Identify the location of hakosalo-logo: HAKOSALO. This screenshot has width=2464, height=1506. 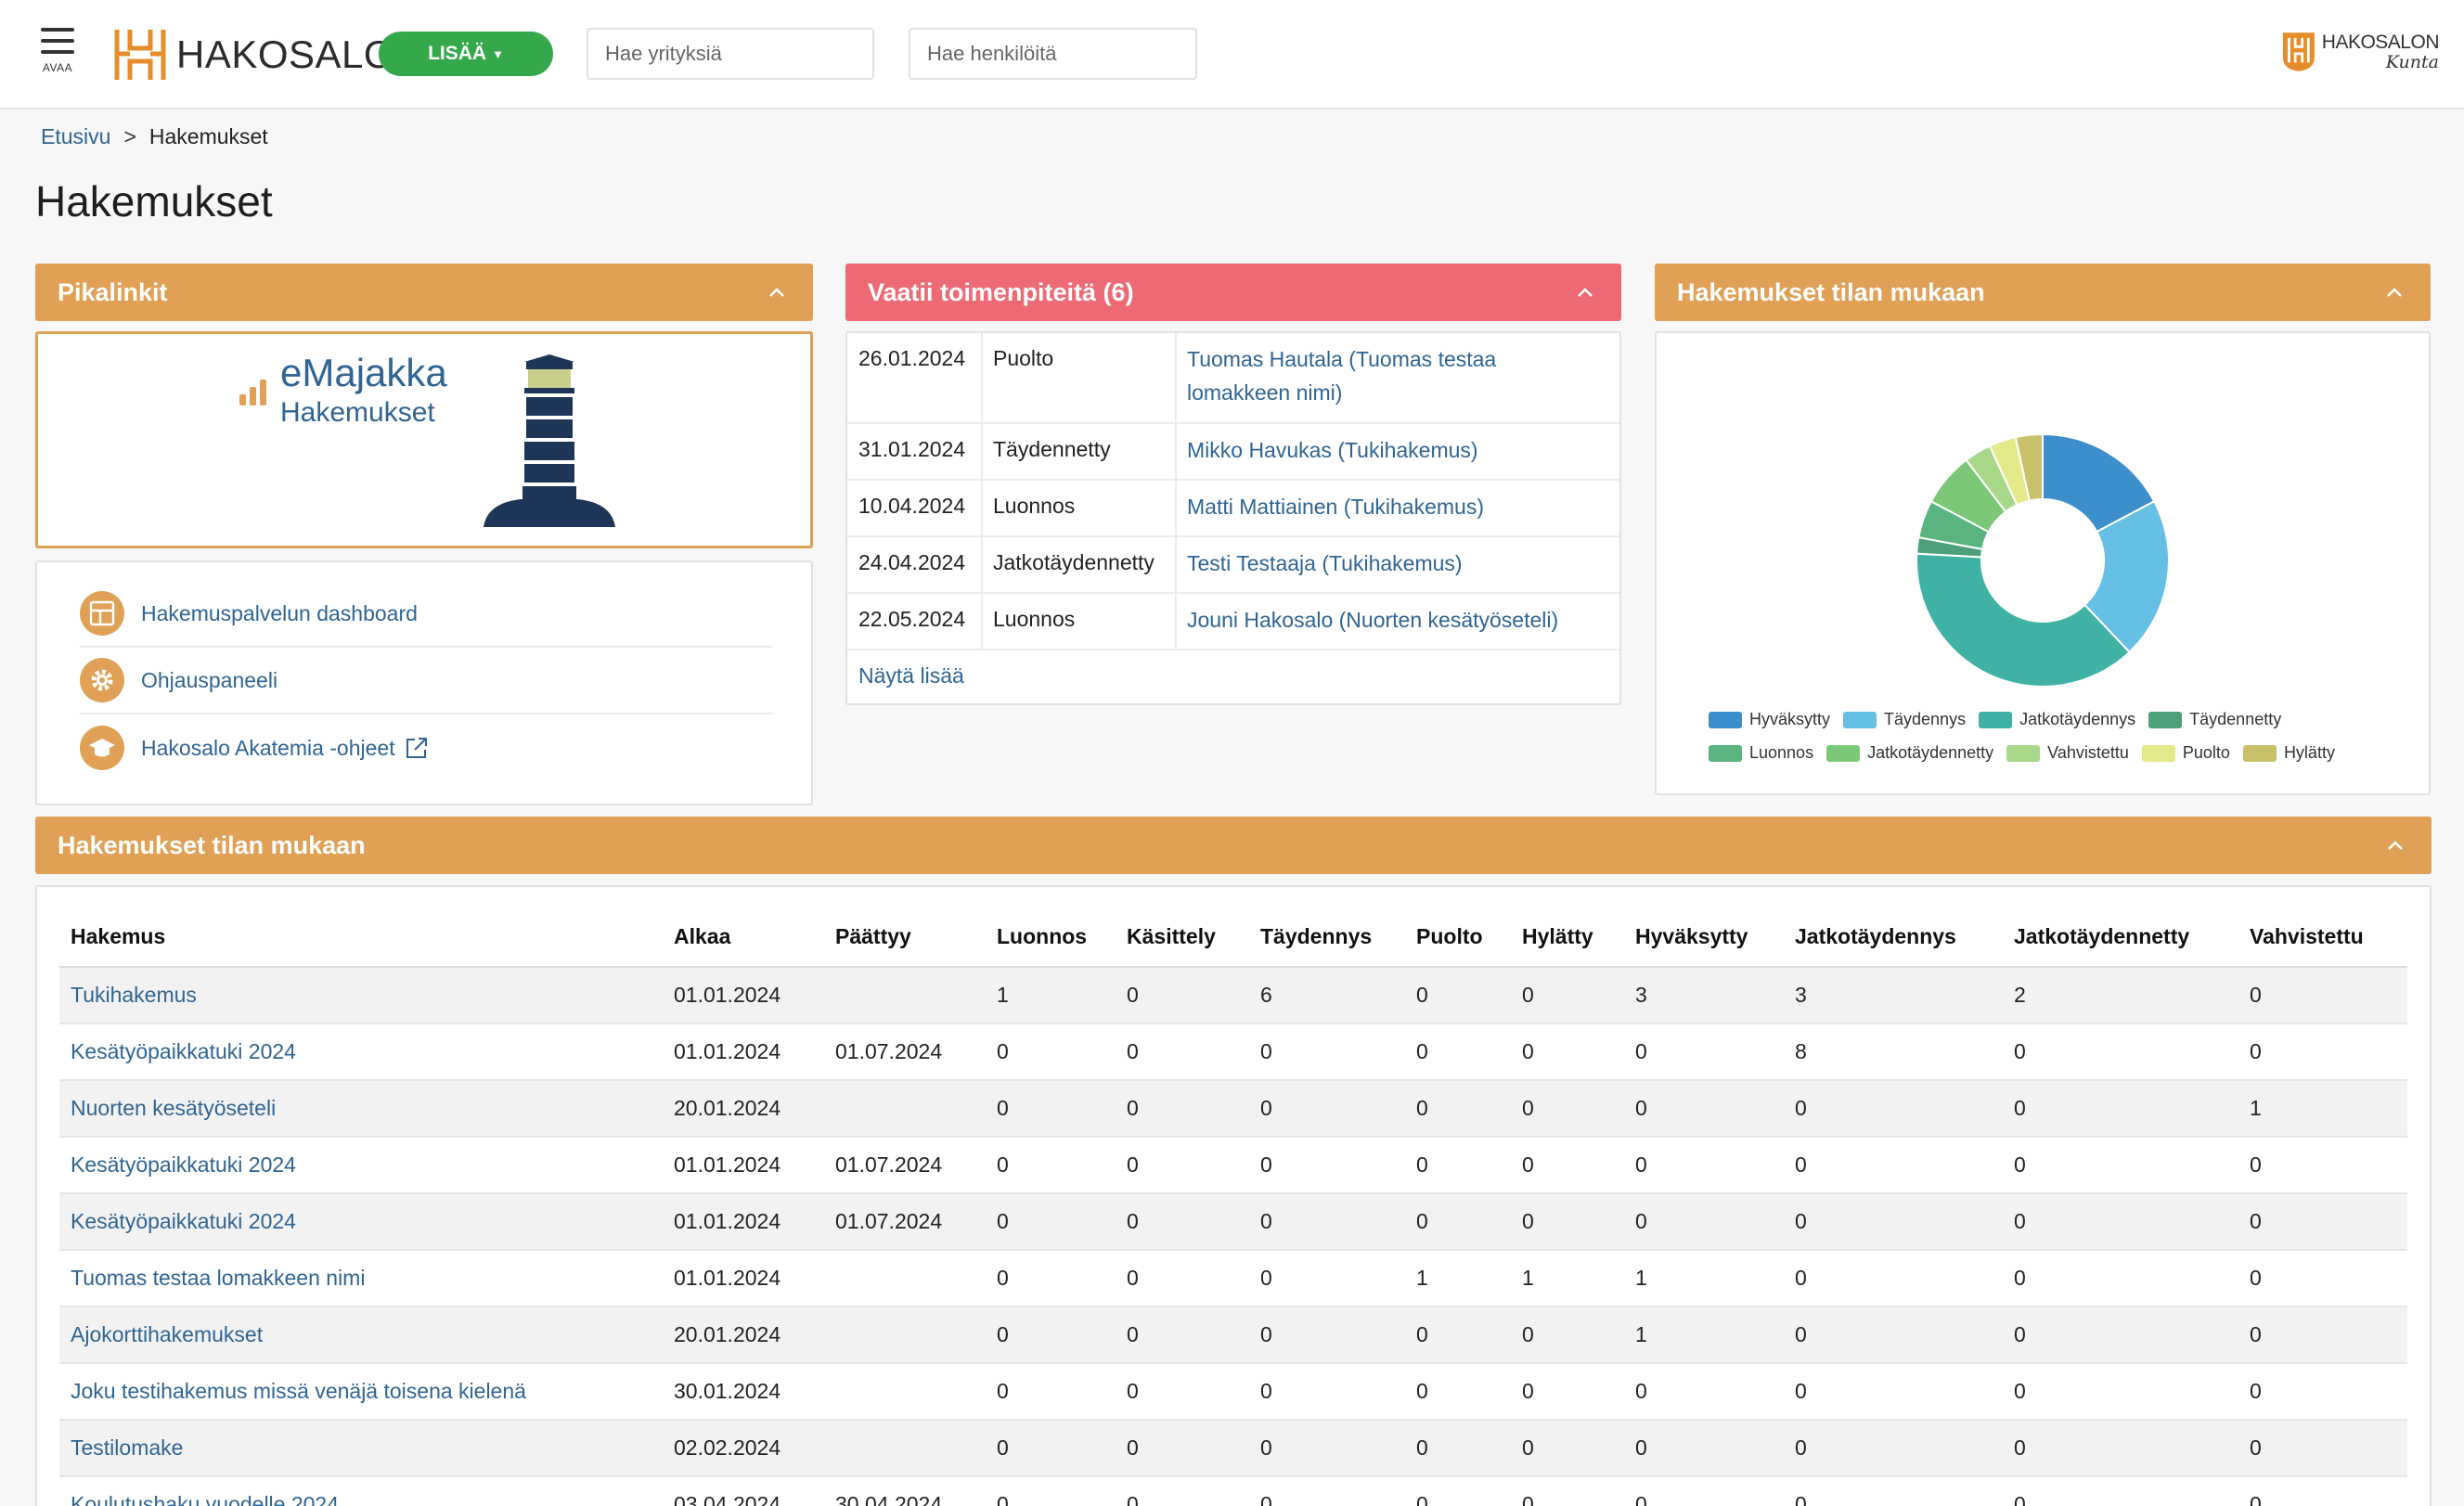
(253, 54).